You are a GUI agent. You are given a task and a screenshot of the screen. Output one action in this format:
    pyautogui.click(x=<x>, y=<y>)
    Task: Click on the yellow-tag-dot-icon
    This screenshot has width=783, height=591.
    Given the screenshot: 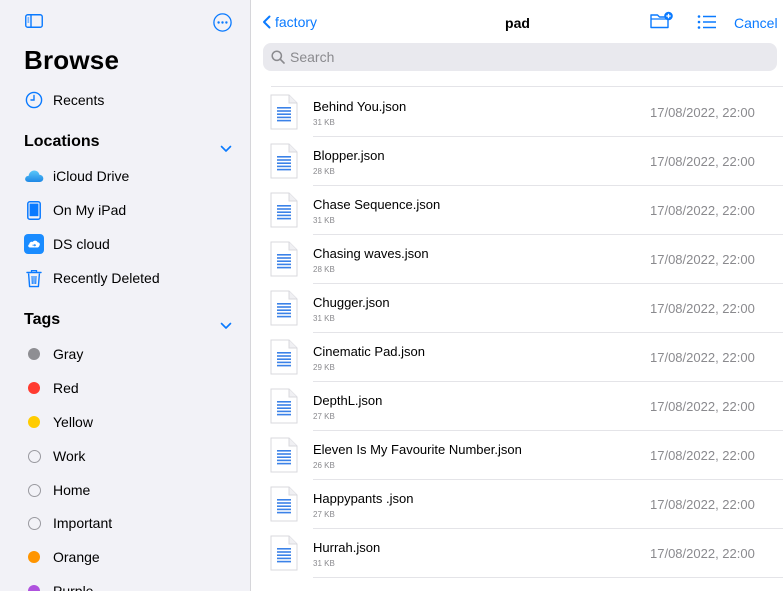 What is the action you would take?
    pyautogui.click(x=34, y=422)
    